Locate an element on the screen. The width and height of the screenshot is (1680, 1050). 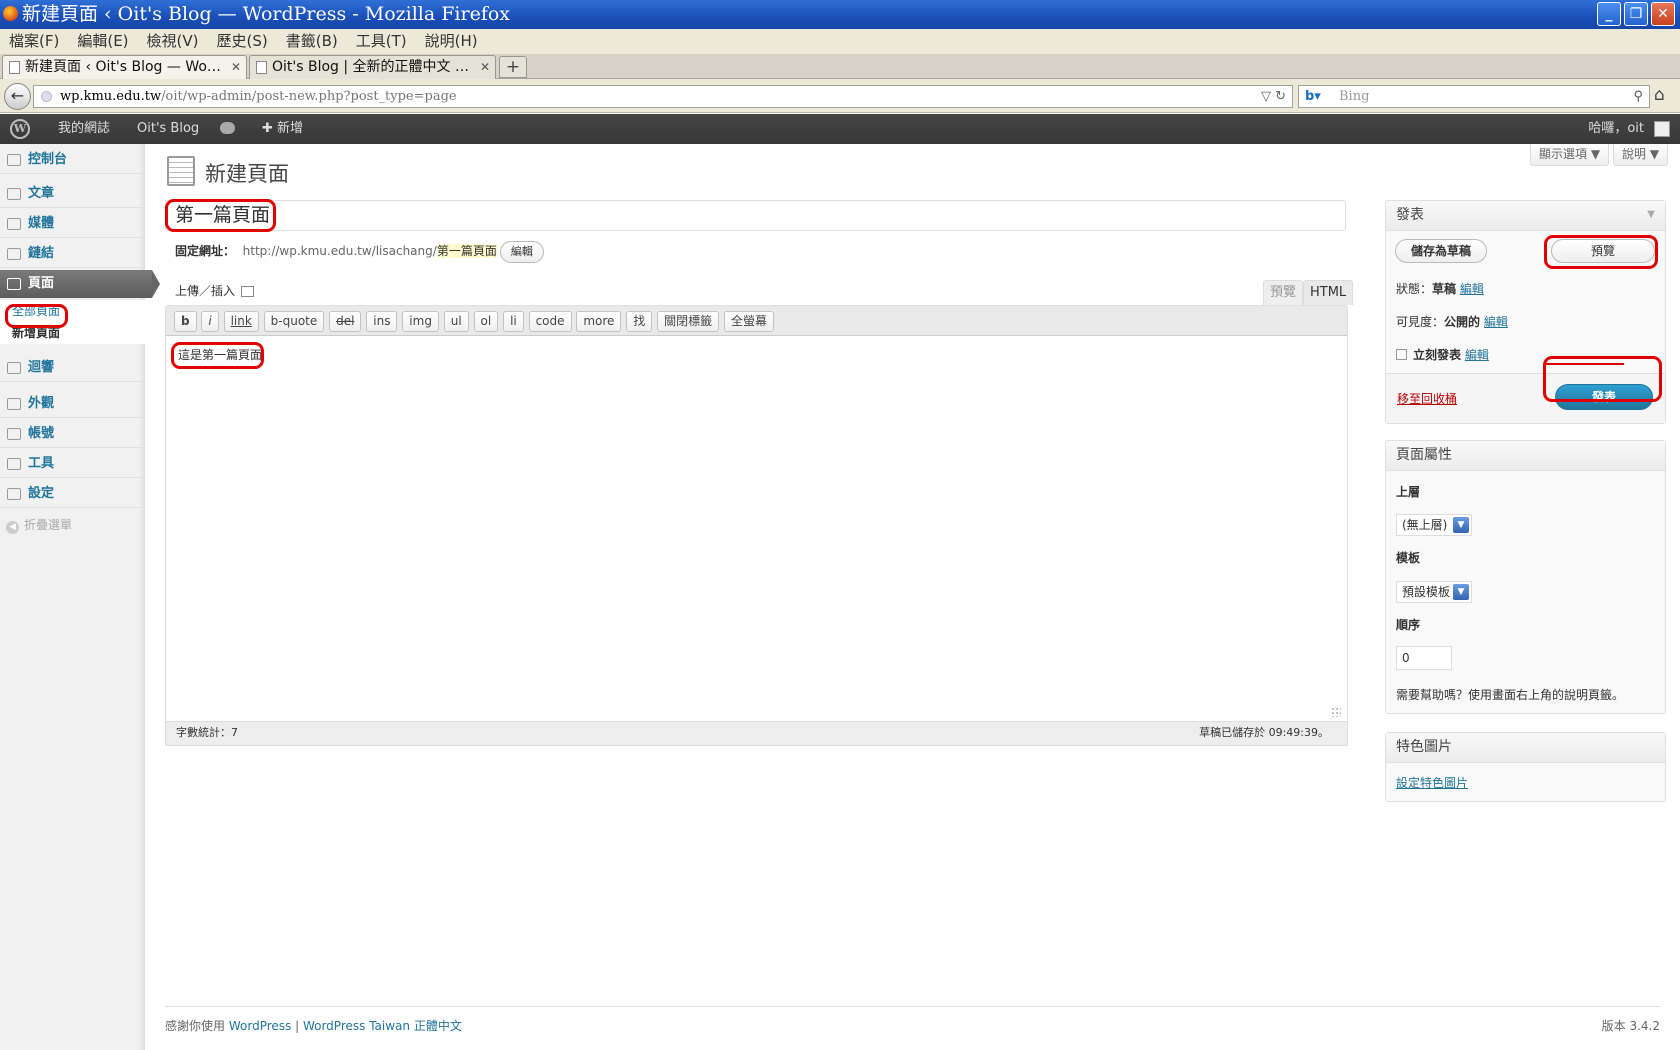
back-button: ← is located at coordinates (17, 96).